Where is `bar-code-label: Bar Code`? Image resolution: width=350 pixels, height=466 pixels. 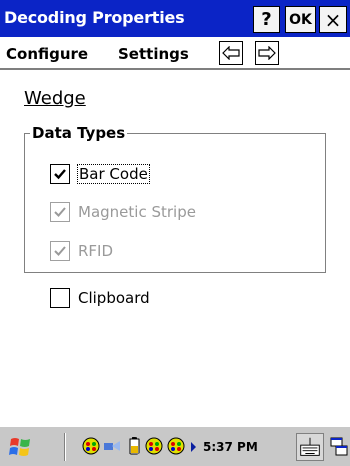 bar-code-label: Bar Code is located at coordinates (113, 174).